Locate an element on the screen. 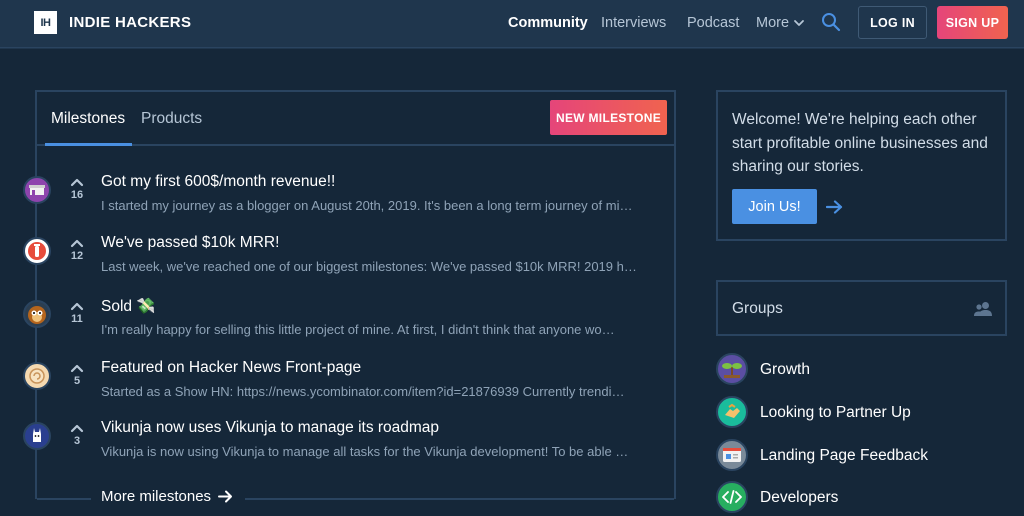 The width and height of the screenshot is (1024, 516). spiral-icon is located at coordinates (37, 376).